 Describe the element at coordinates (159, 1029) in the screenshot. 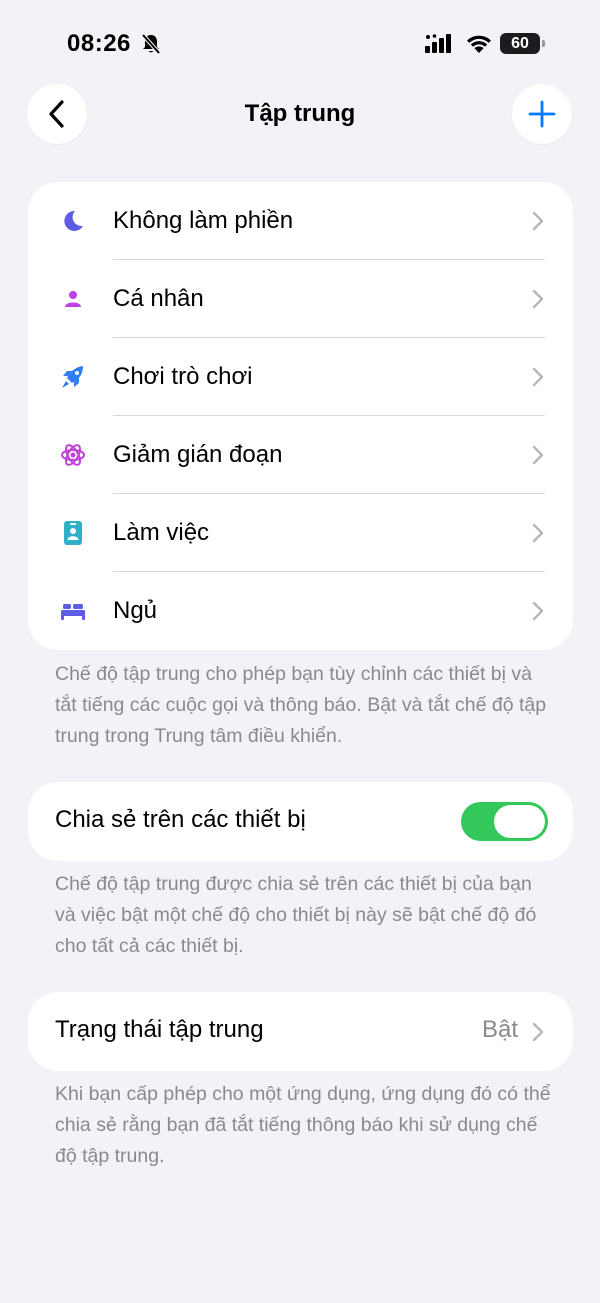

I see `focus-status-label: Trạng thái tập trung` at that location.